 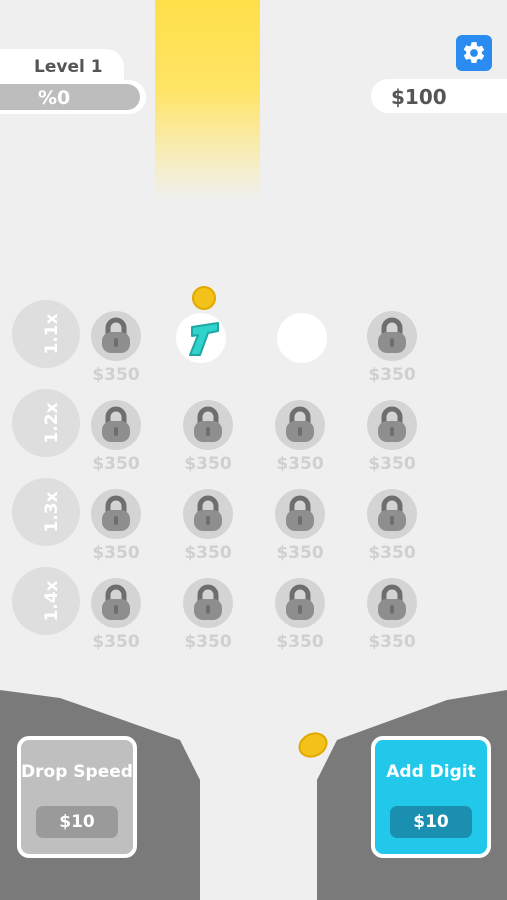 What do you see at coordinates (68, 67) in the screenshot?
I see `level-label: Level 1` at bounding box center [68, 67].